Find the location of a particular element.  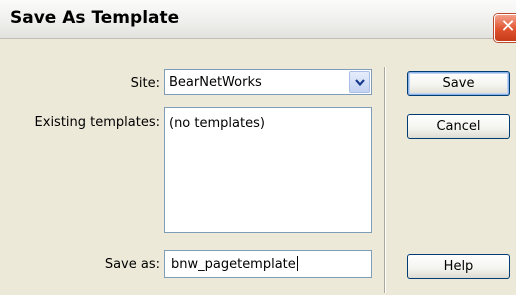

help-button: Help is located at coordinates (458, 266).